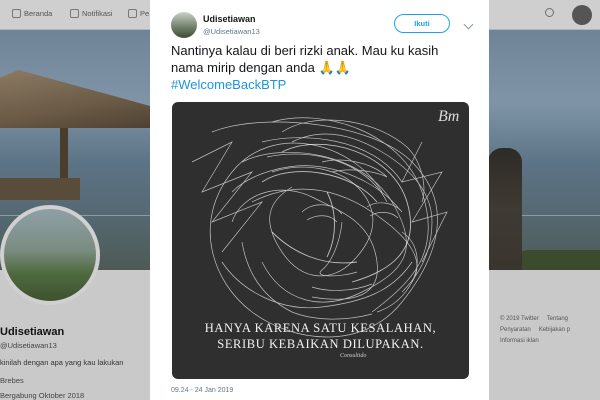  Describe the element at coordinates (468, 24) in the screenshot. I see `chevron-down-icon` at that location.